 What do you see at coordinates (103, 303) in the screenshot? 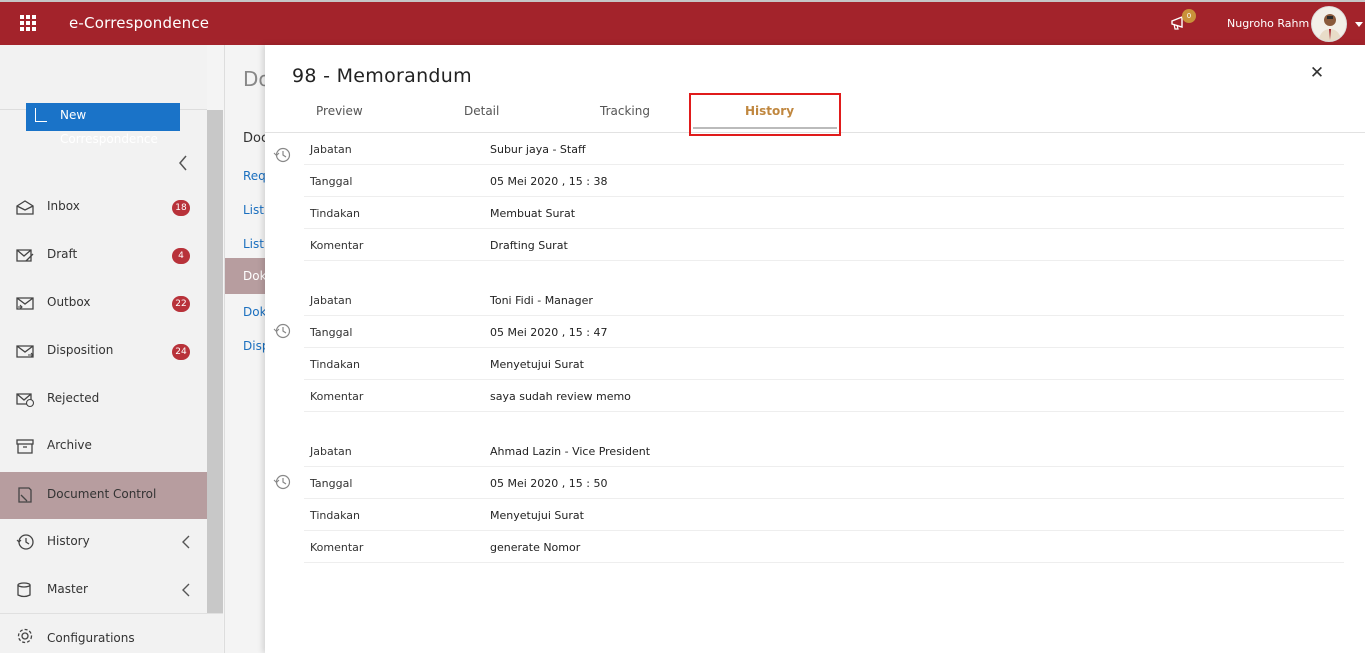
I see `sidebar-item-outbox: Outbox 22` at bounding box center [103, 303].